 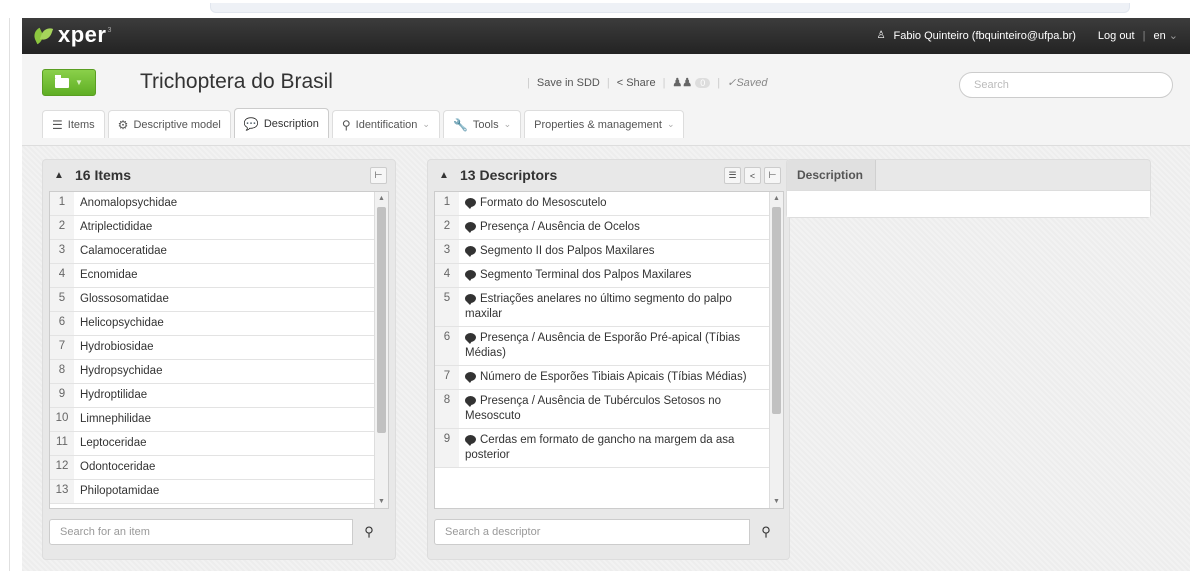 I want to click on row-label: Hydrobiosidae, so click(x=224, y=347).